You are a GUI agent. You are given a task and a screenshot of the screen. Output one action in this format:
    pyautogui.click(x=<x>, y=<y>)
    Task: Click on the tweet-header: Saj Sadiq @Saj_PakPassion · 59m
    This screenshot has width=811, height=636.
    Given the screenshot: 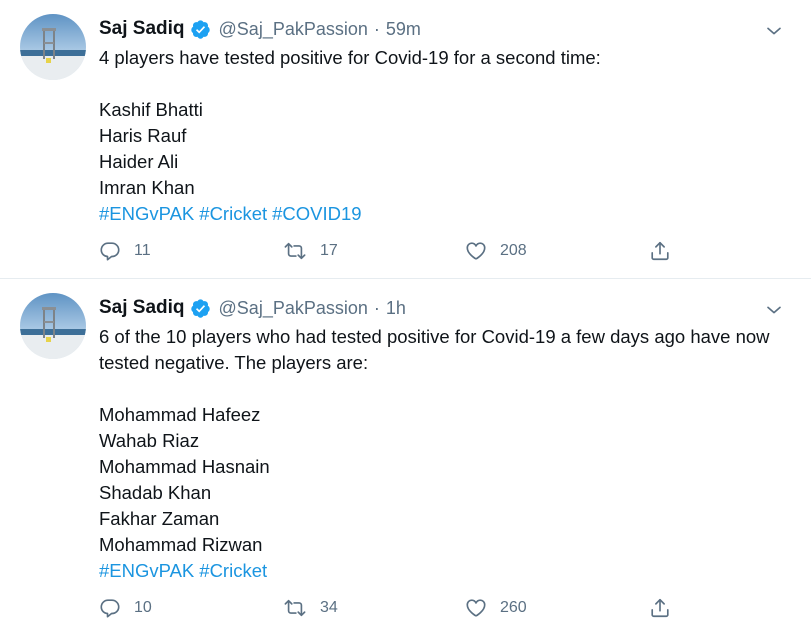 What is the action you would take?
    pyautogui.click(x=260, y=29)
    